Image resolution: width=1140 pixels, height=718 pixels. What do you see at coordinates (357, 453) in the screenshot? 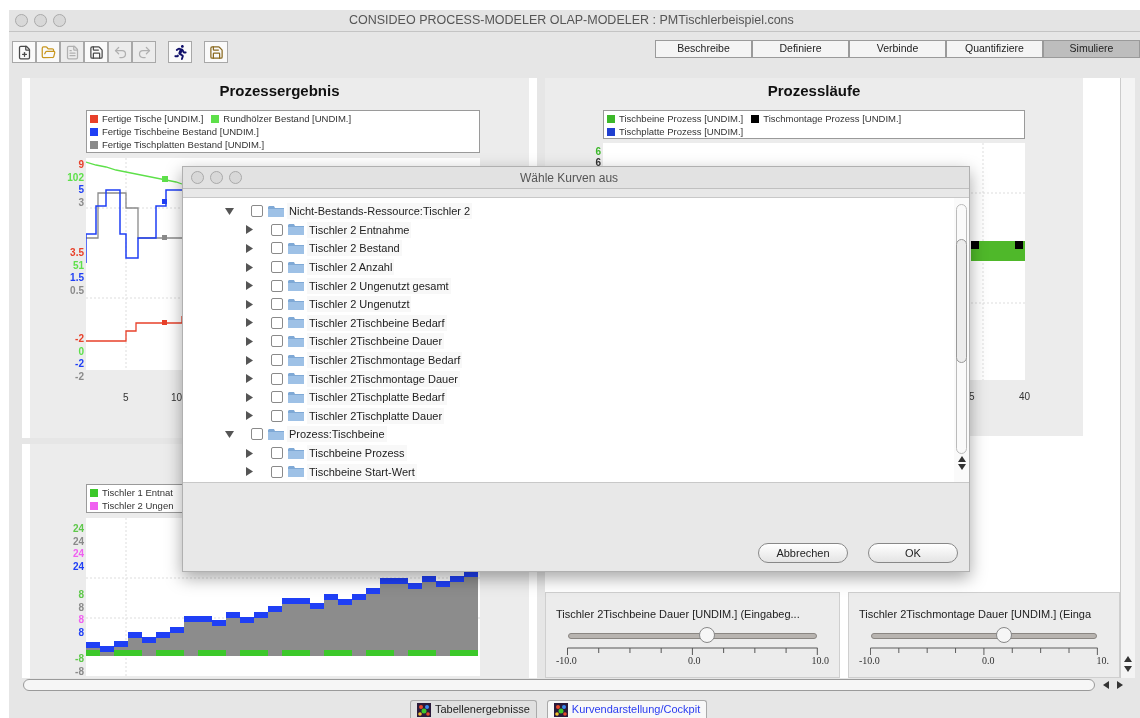
I see `tree-item-label: Tischbeine Prozess` at bounding box center [357, 453].